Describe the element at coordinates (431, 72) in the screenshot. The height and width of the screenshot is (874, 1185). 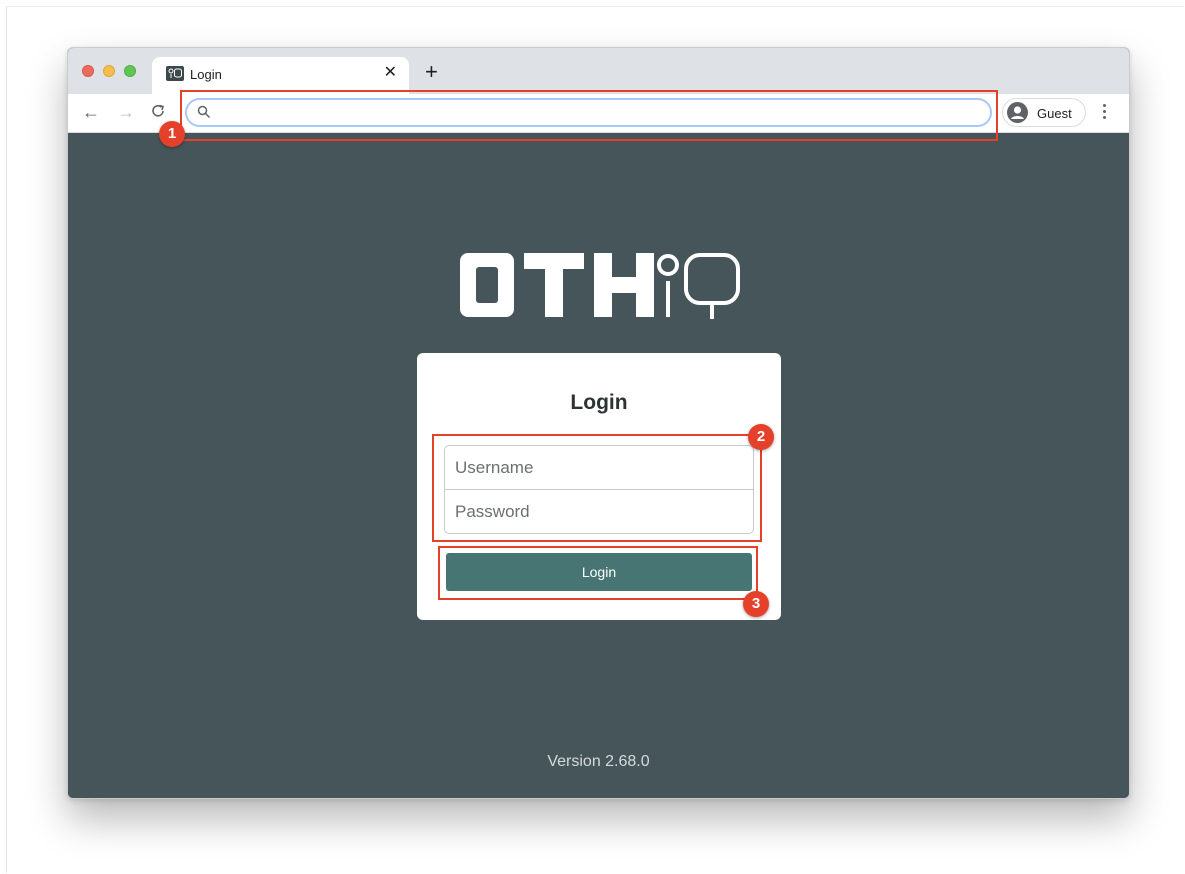
I see `new-tab-button: +` at that location.